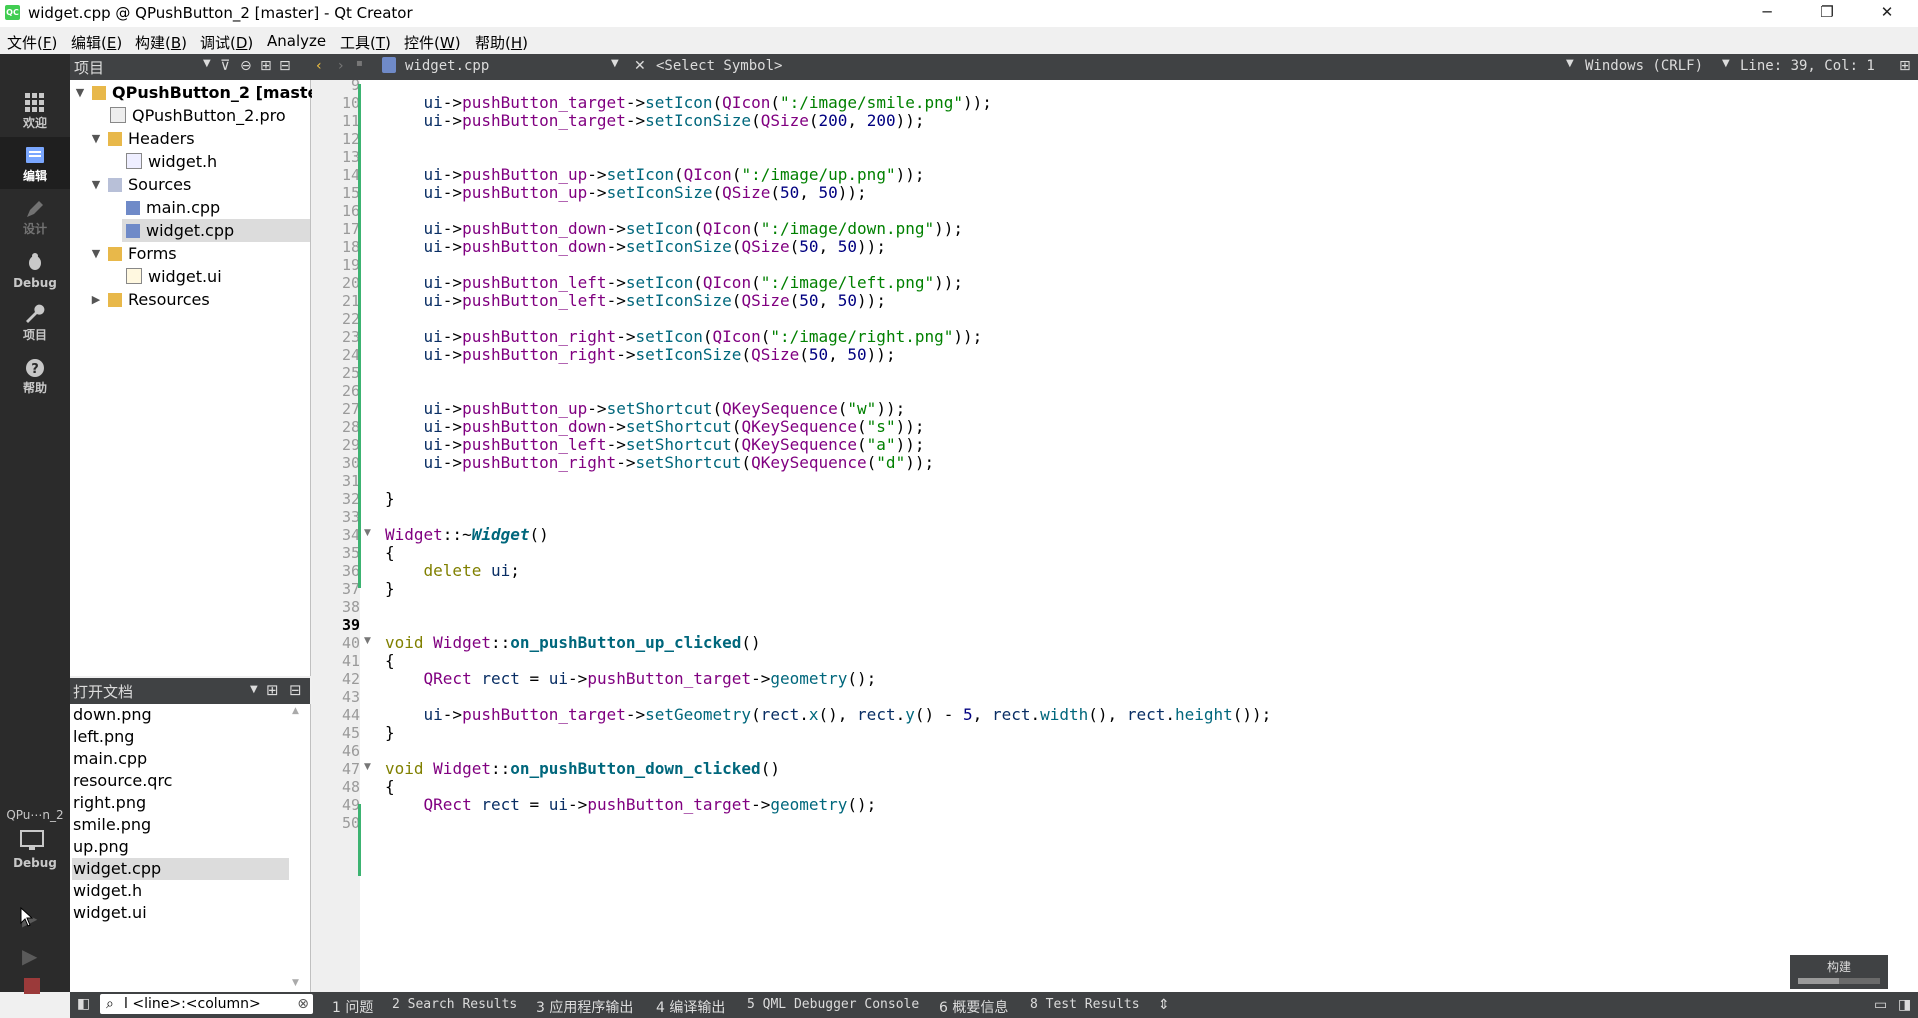 The image size is (1918, 1018). I want to click on mode-projects-label: 项目, so click(34, 335).